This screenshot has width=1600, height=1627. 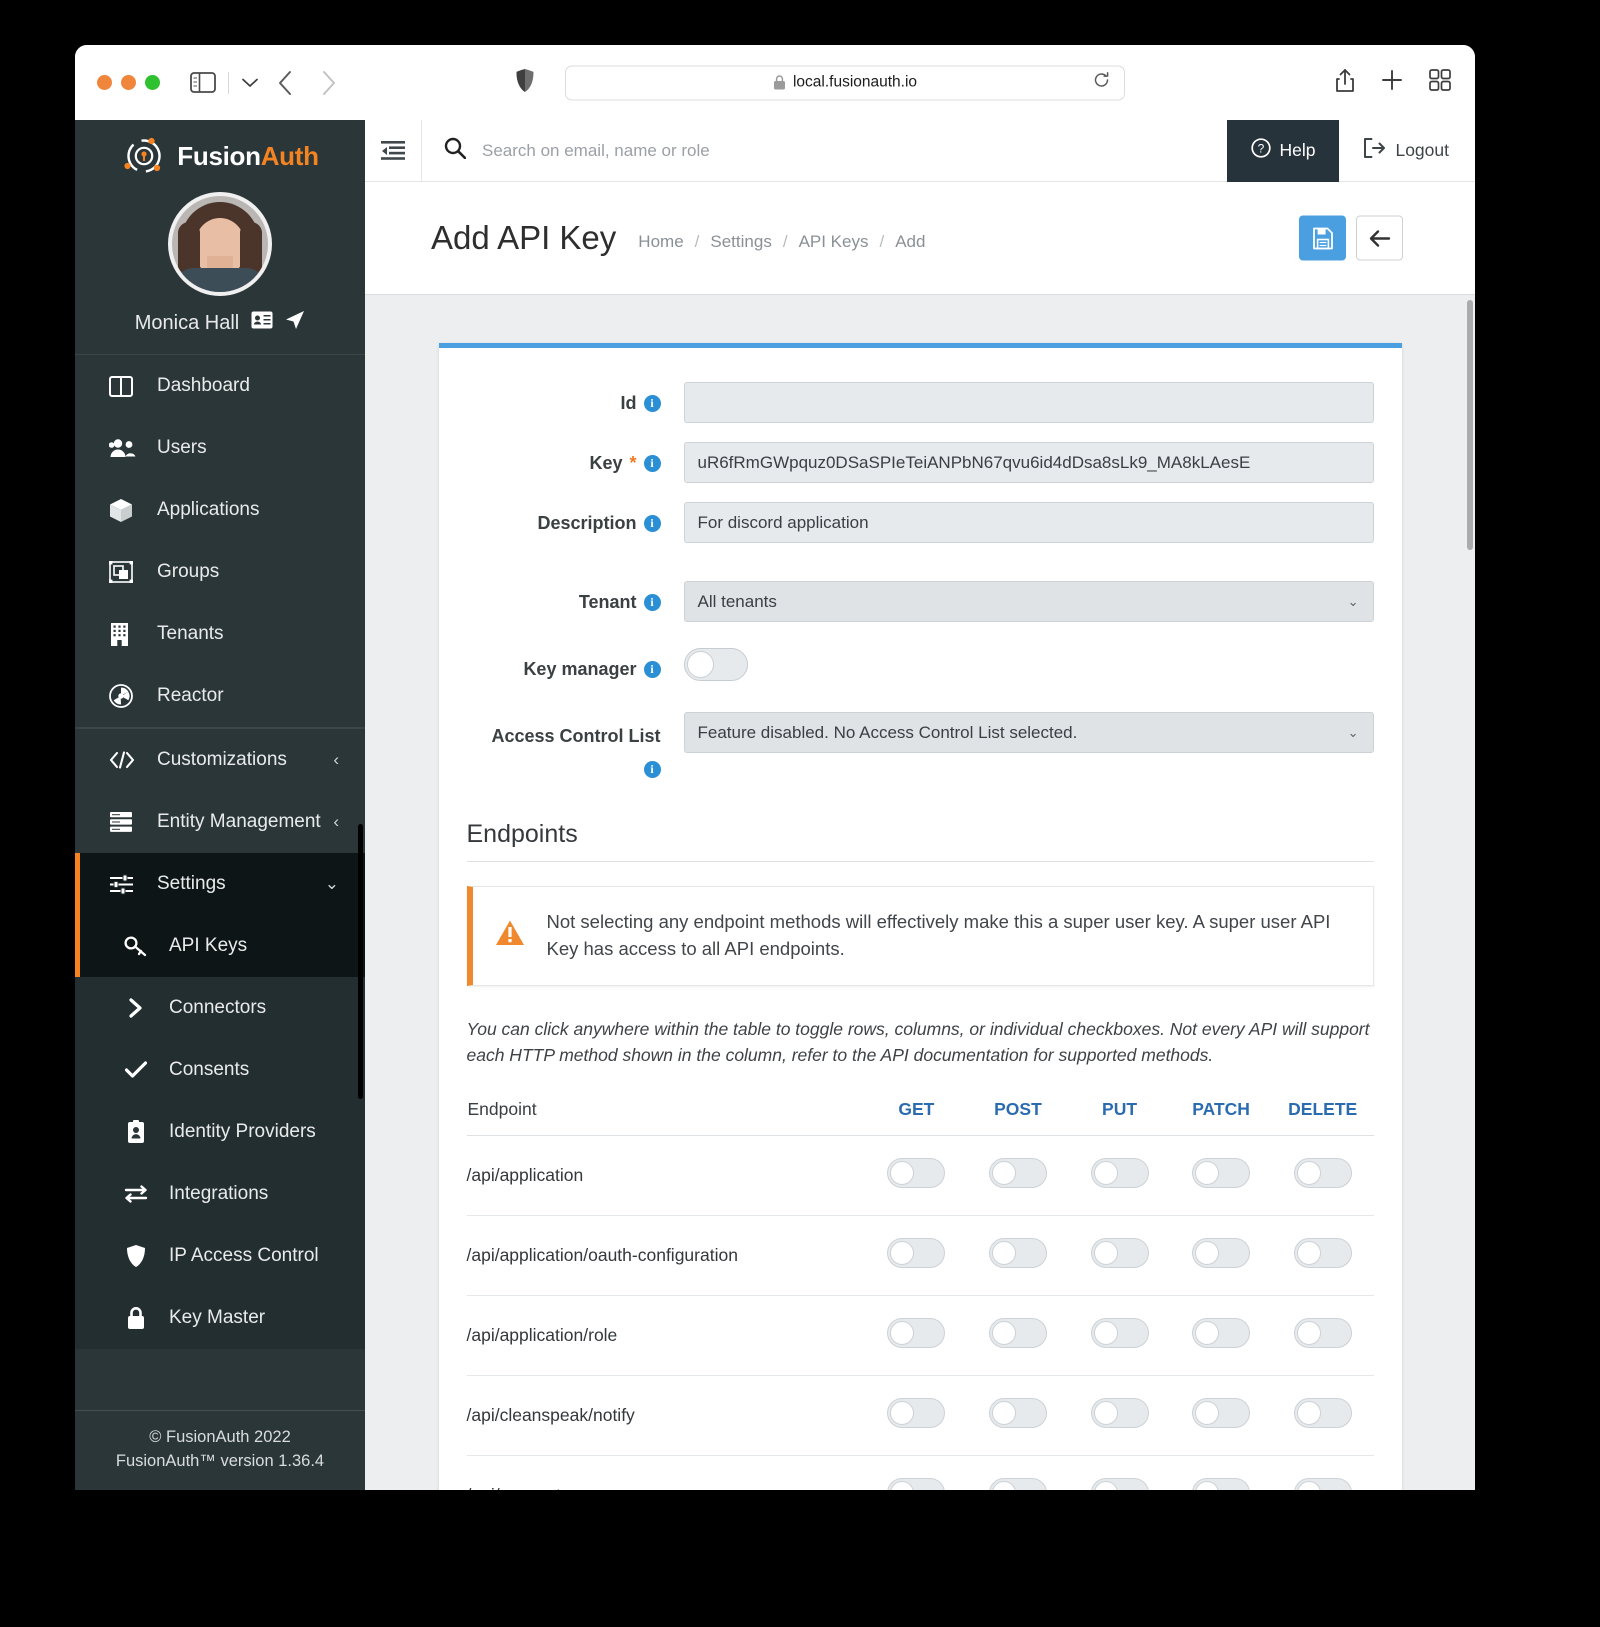 I want to click on plus-icon, so click(x=1392, y=82).